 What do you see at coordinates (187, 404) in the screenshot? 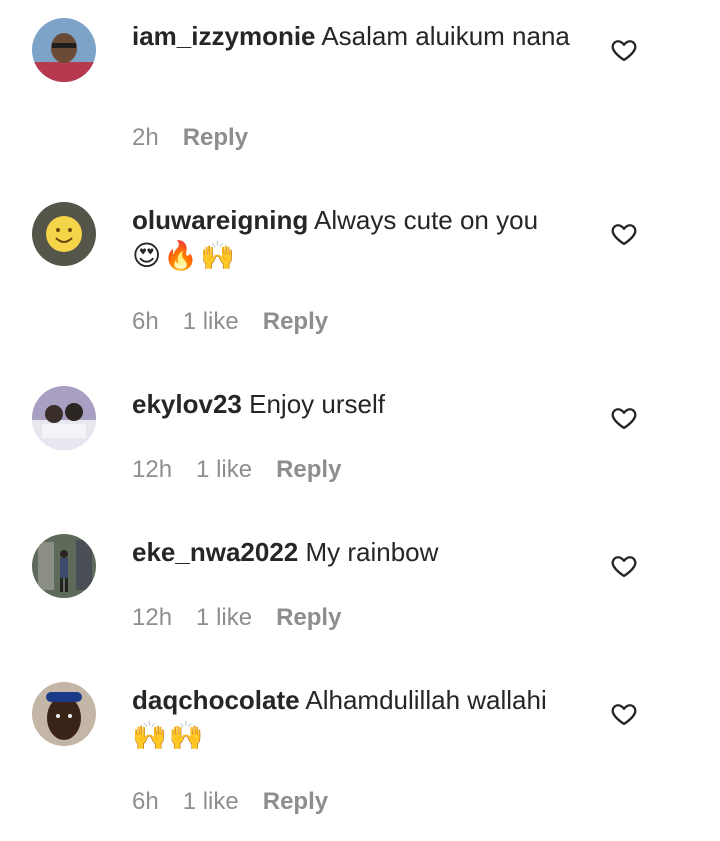
I see `comment-username: ekylov23` at bounding box center [187, 404].